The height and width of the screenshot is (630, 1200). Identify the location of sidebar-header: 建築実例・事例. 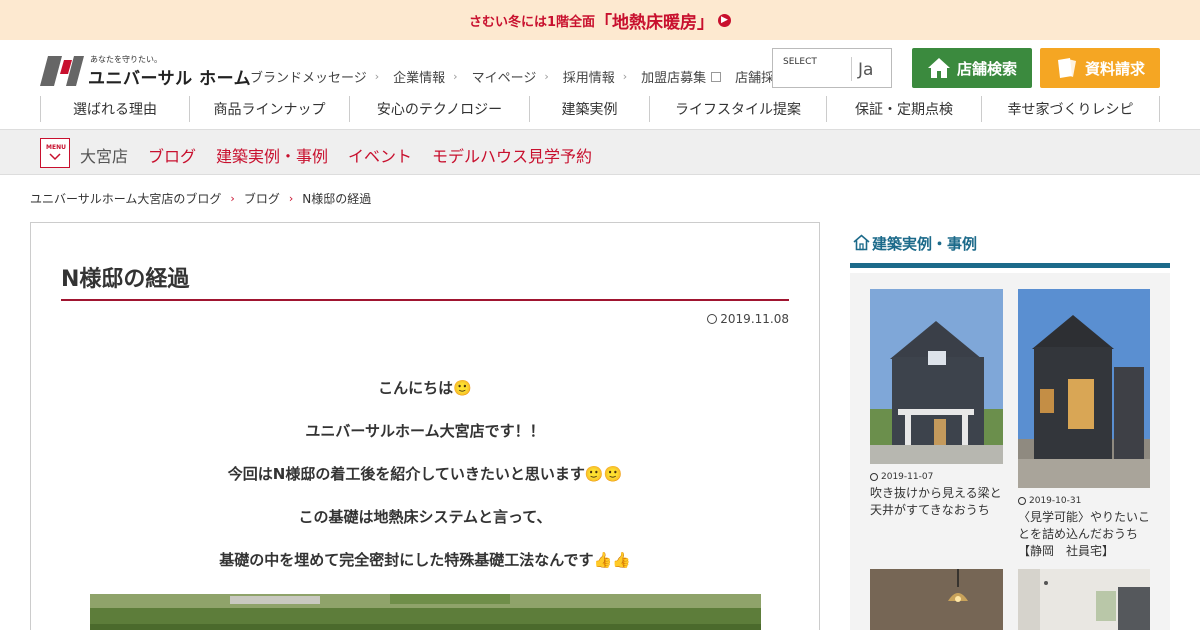
(1010, 249).